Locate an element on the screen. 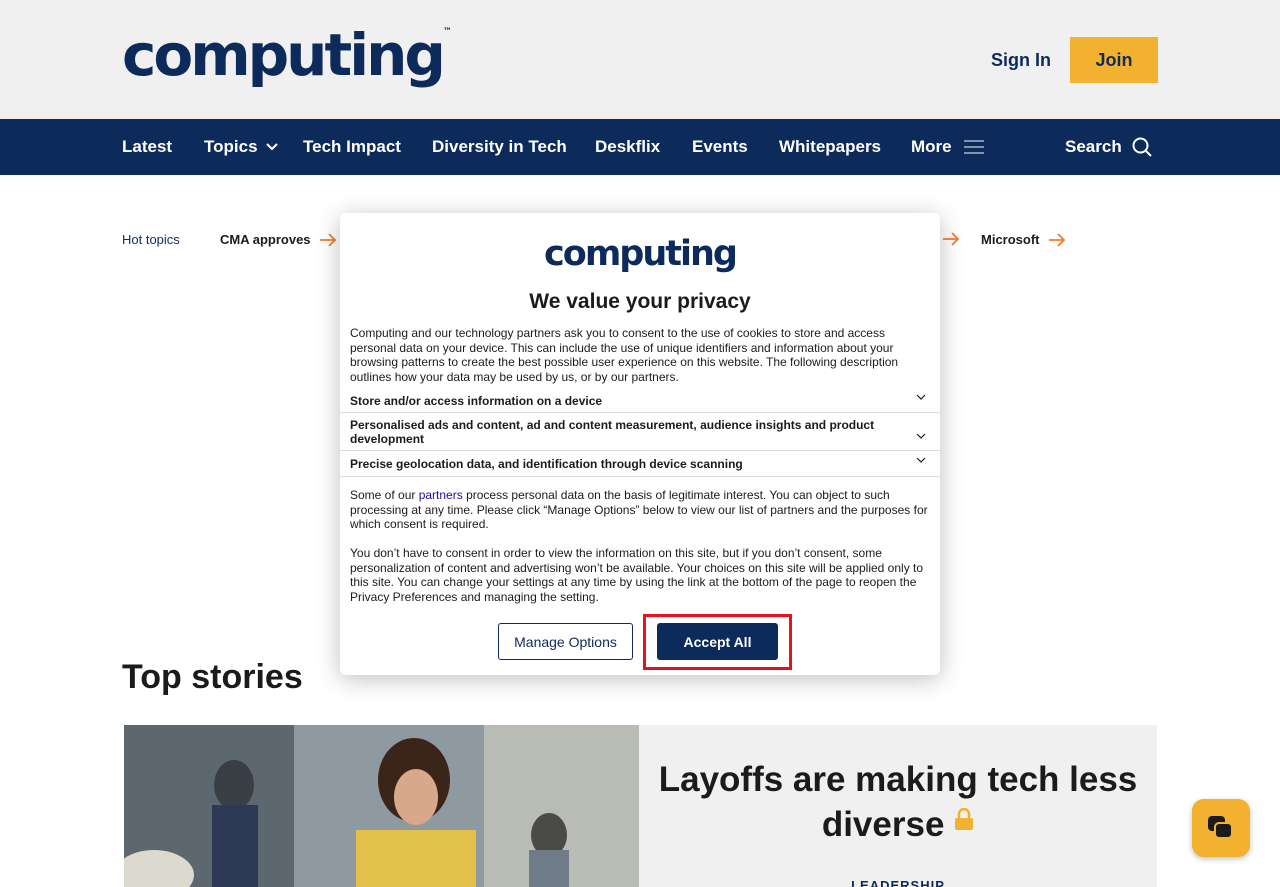 This screenshot has height=887, width=1280. nav-item-events: Events is located at coordinates (720, 147).